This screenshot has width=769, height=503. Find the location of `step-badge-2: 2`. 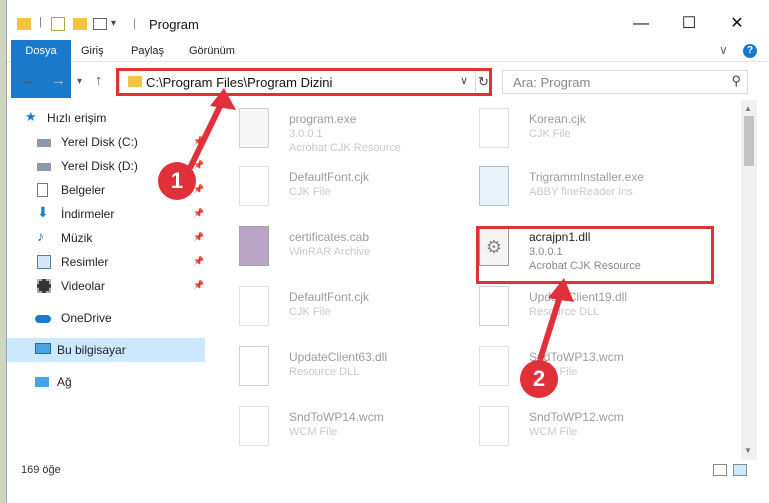

step-badge-2: 2 is located at coordinates (539, 379).